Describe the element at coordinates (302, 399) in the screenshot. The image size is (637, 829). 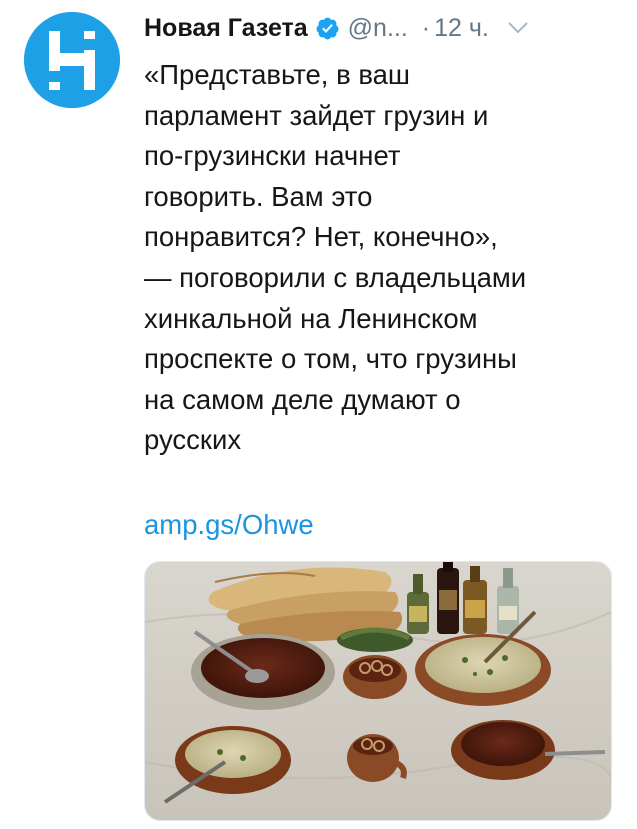
I see `tweet-text-line: на самом деле думают о` at that location.